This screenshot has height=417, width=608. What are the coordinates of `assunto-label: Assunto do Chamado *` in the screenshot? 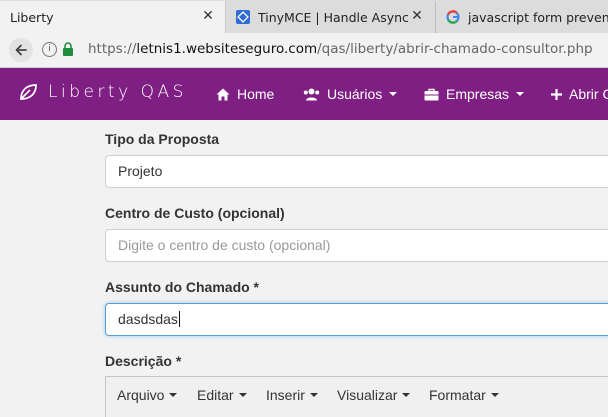 It's located at (182, 287).